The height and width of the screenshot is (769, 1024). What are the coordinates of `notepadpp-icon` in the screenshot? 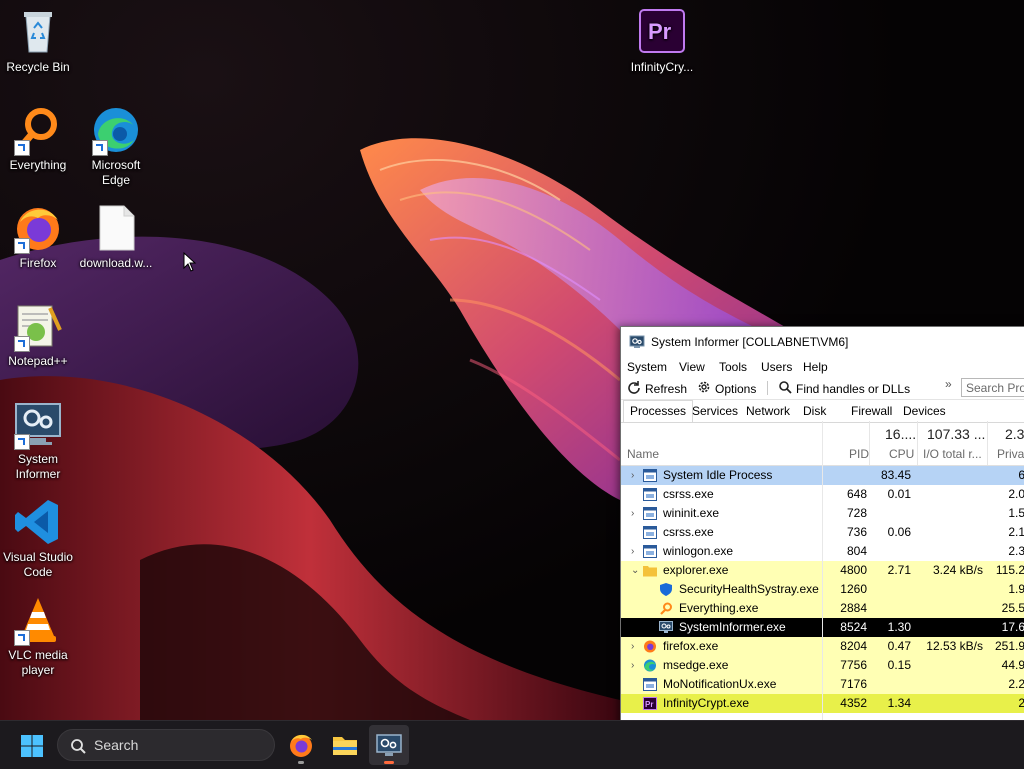 It's located at (38, 326).